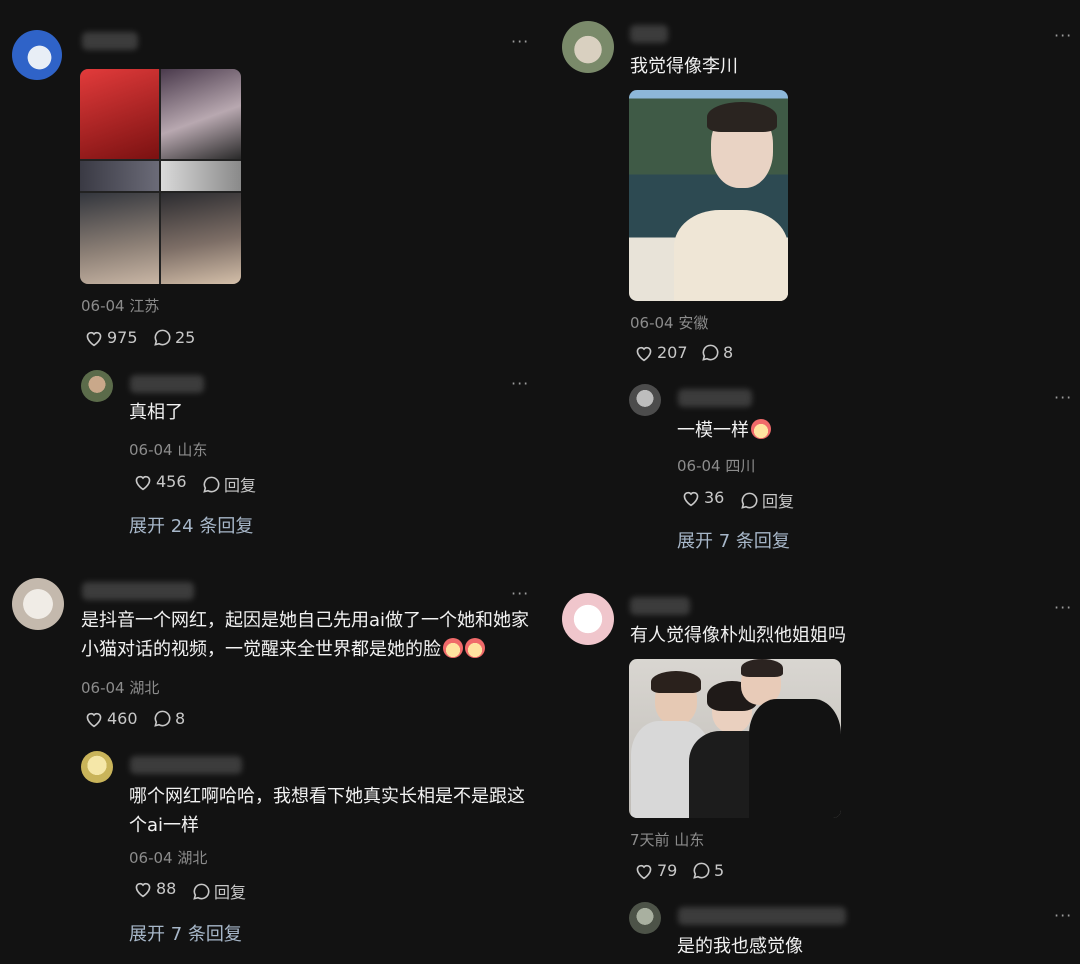 Image resolution: width=1080 pixels, height=964 pixels. I want to click on like-button: 460, so click(111, 718).